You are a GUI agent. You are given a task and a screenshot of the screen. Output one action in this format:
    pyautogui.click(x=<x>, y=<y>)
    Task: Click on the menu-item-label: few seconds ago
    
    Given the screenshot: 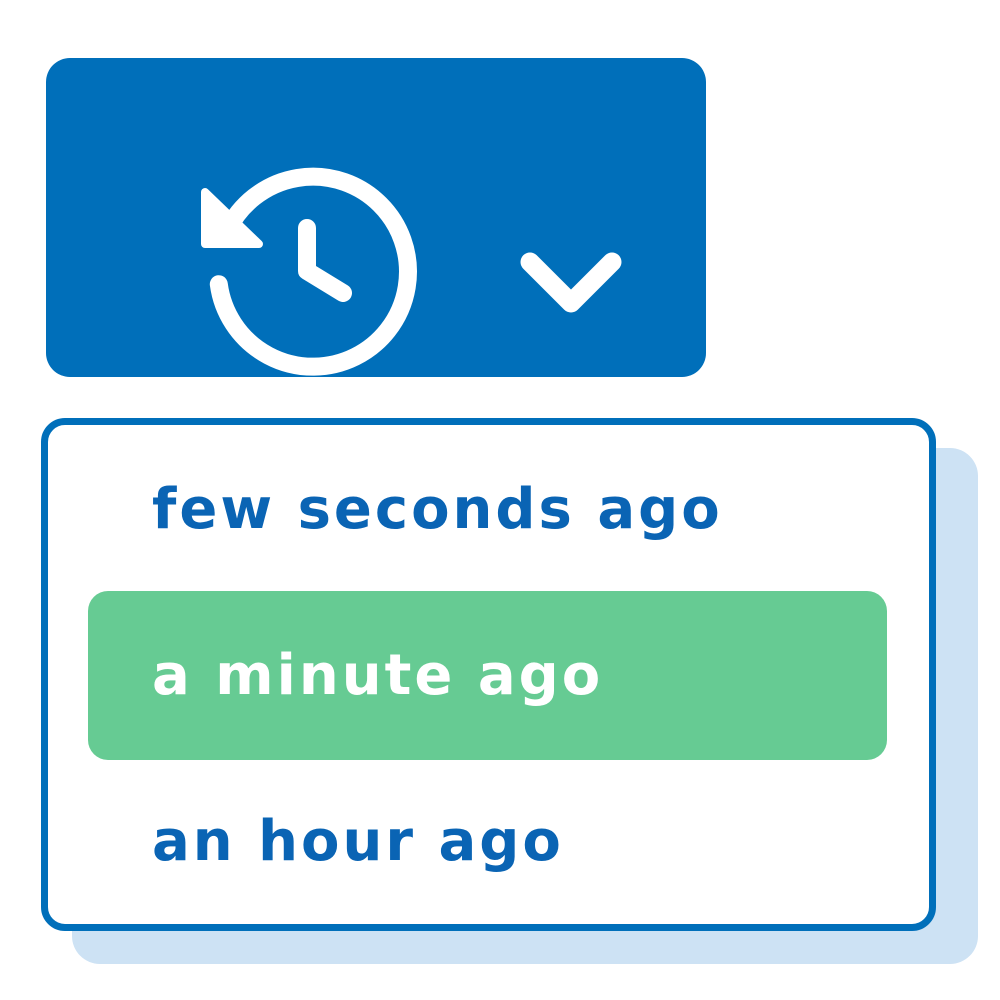 What is the action you would take?
    pyautogui.click(x=437, y=509)
    